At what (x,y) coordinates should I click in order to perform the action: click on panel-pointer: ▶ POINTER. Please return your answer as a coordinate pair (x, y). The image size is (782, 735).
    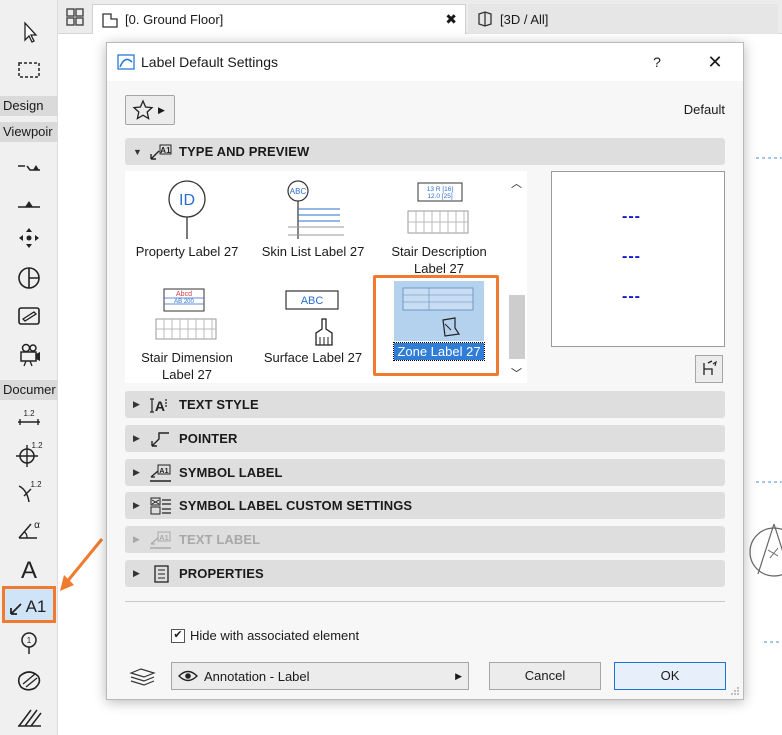
    Looking at the image, I should click on (425, 438).